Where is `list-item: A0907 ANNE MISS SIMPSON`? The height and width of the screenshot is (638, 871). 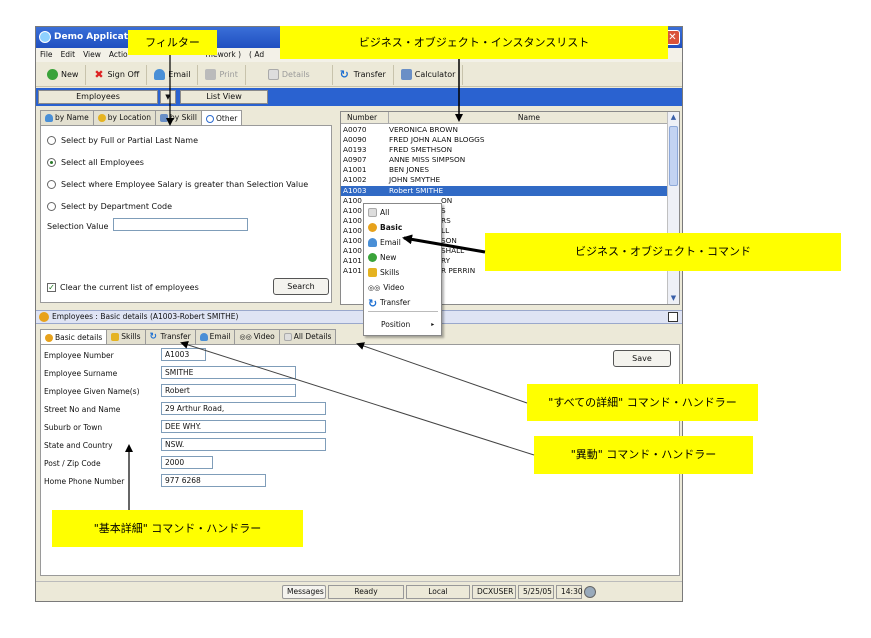 list-item: A0907 ANNE MISS SIMPSON is located at coordinates (505, 160).